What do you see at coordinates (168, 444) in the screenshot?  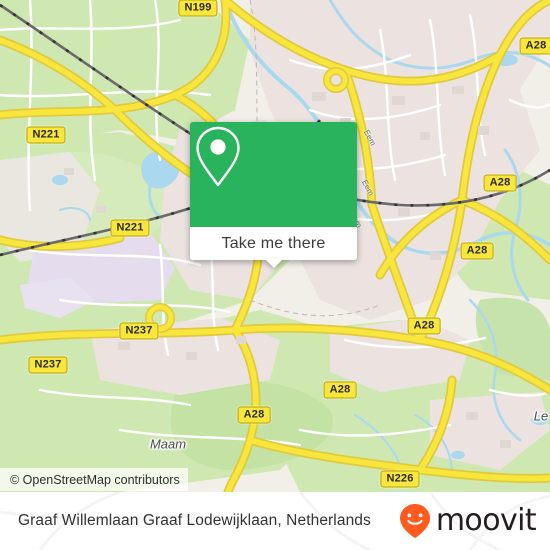 I see `place-label-maam: Maam` at bounding box center [168, 444].